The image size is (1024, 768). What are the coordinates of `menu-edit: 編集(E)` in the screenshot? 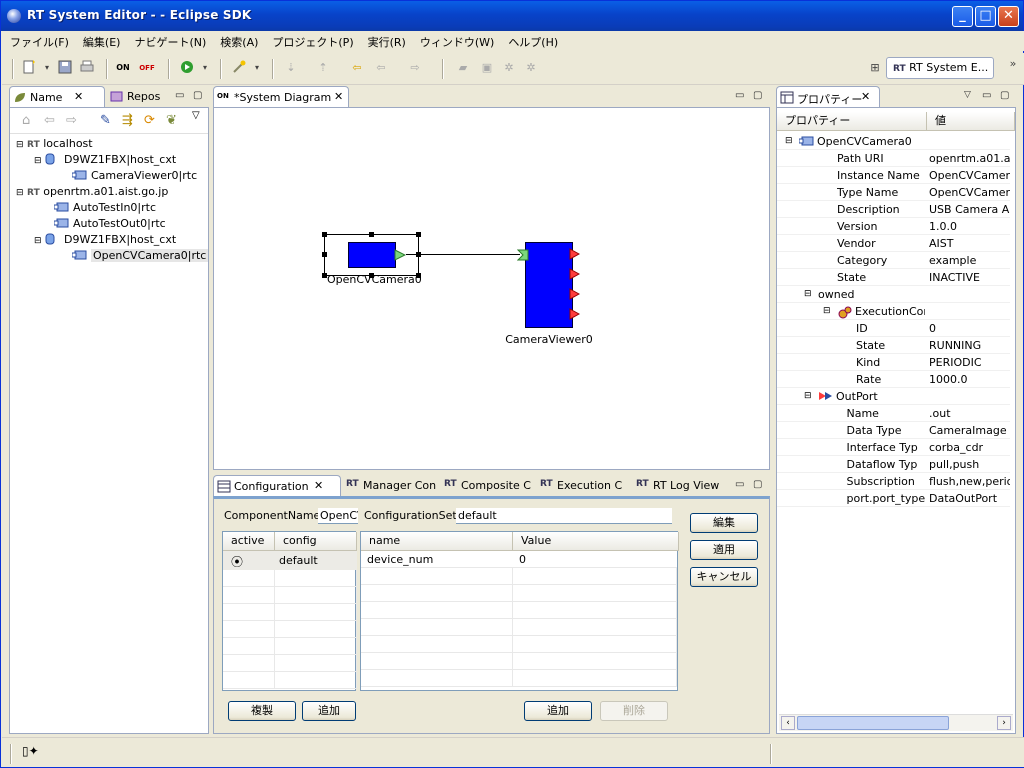 It's located at (101, 40).